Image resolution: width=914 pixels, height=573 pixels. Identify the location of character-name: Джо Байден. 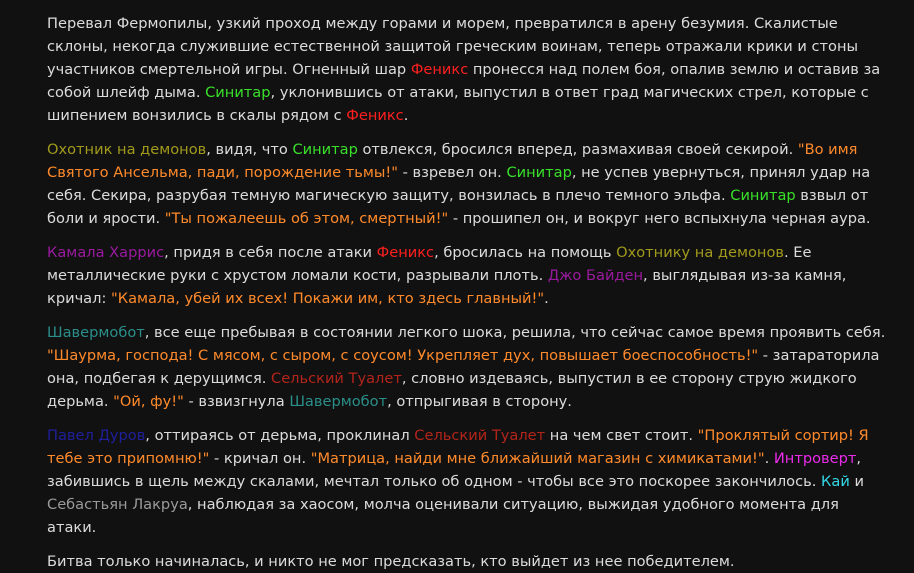
(595, 275).